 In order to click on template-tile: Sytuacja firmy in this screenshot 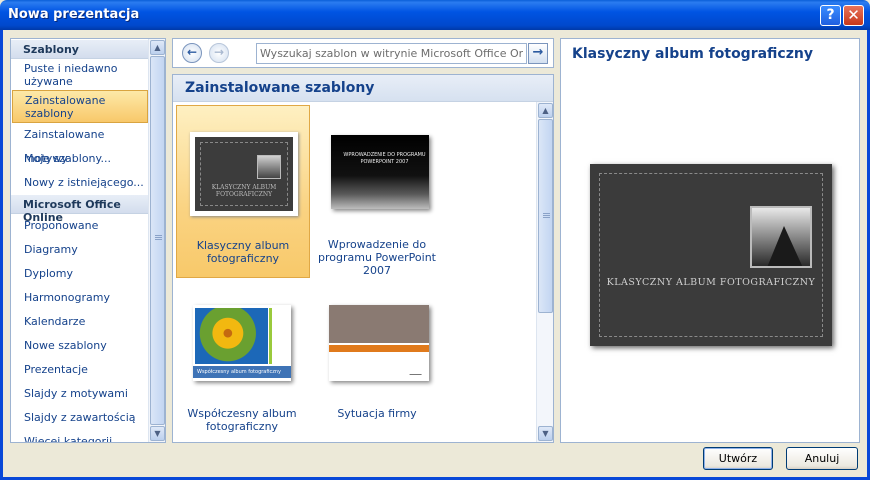, I will do `click(378, 362)`.